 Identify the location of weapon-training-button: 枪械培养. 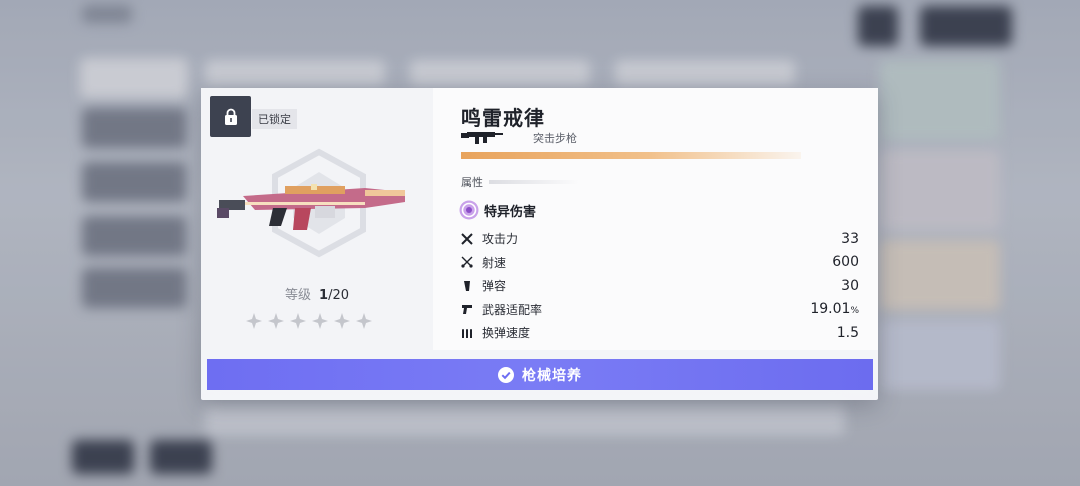
(540, 374).